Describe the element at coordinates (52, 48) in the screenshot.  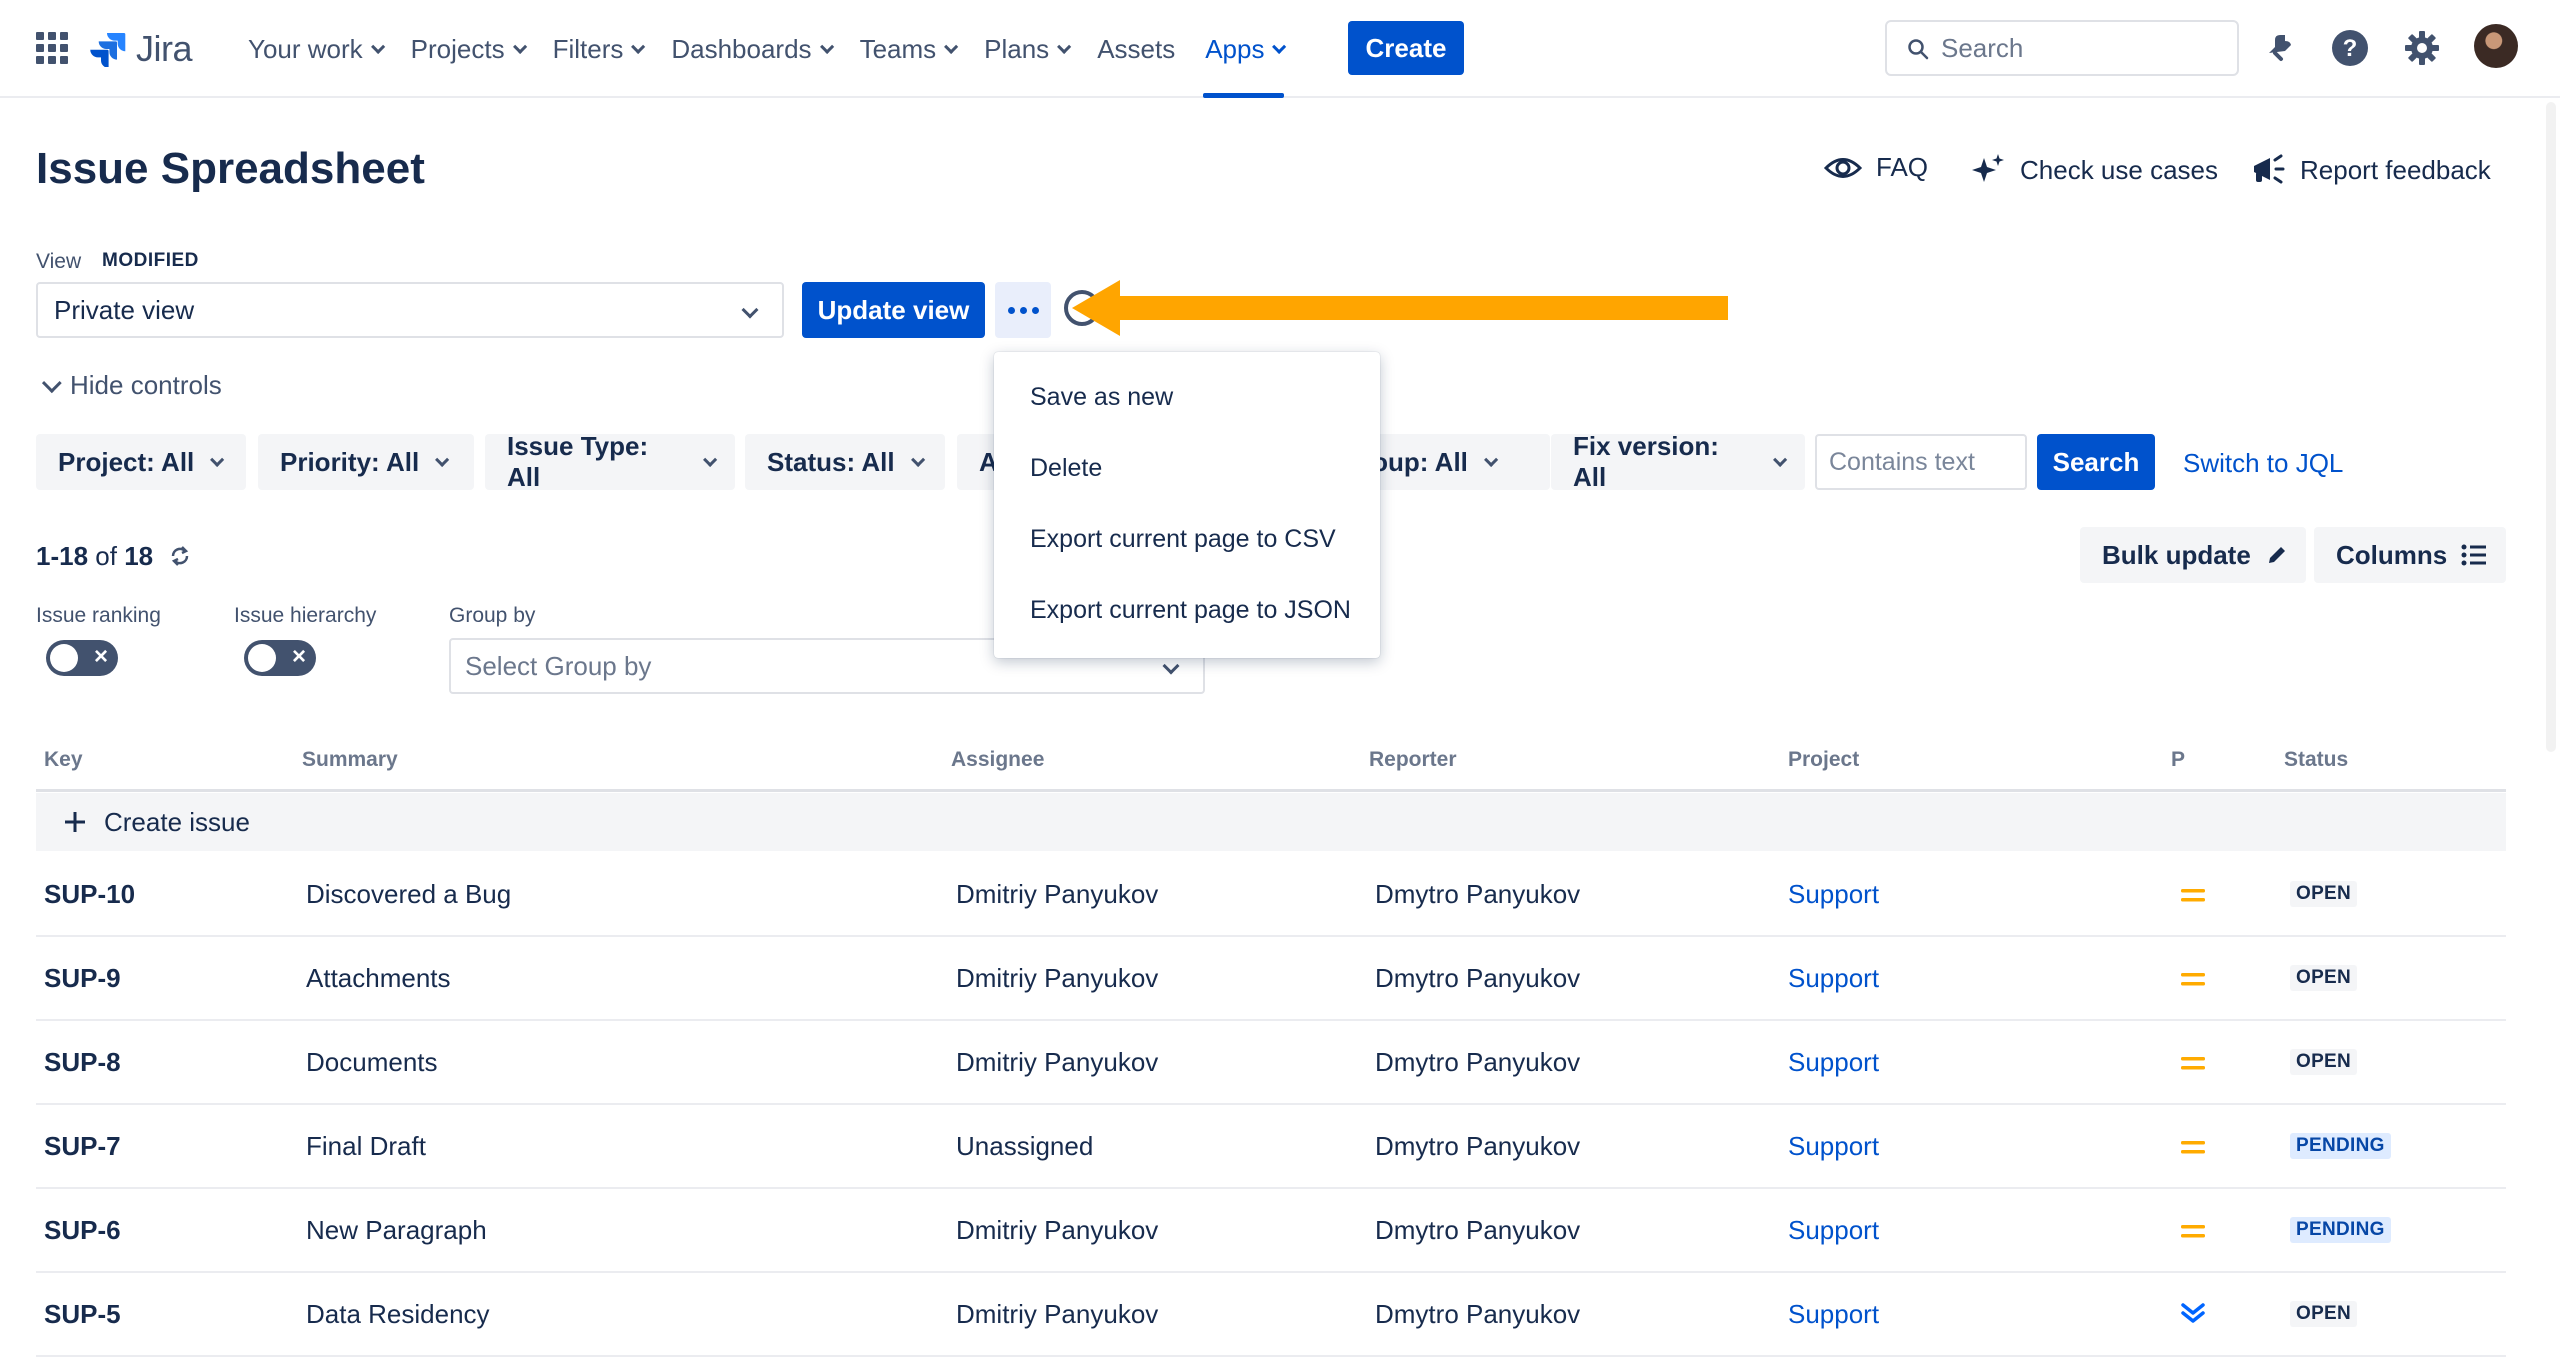
I see `app-switcher-icon` at that location.